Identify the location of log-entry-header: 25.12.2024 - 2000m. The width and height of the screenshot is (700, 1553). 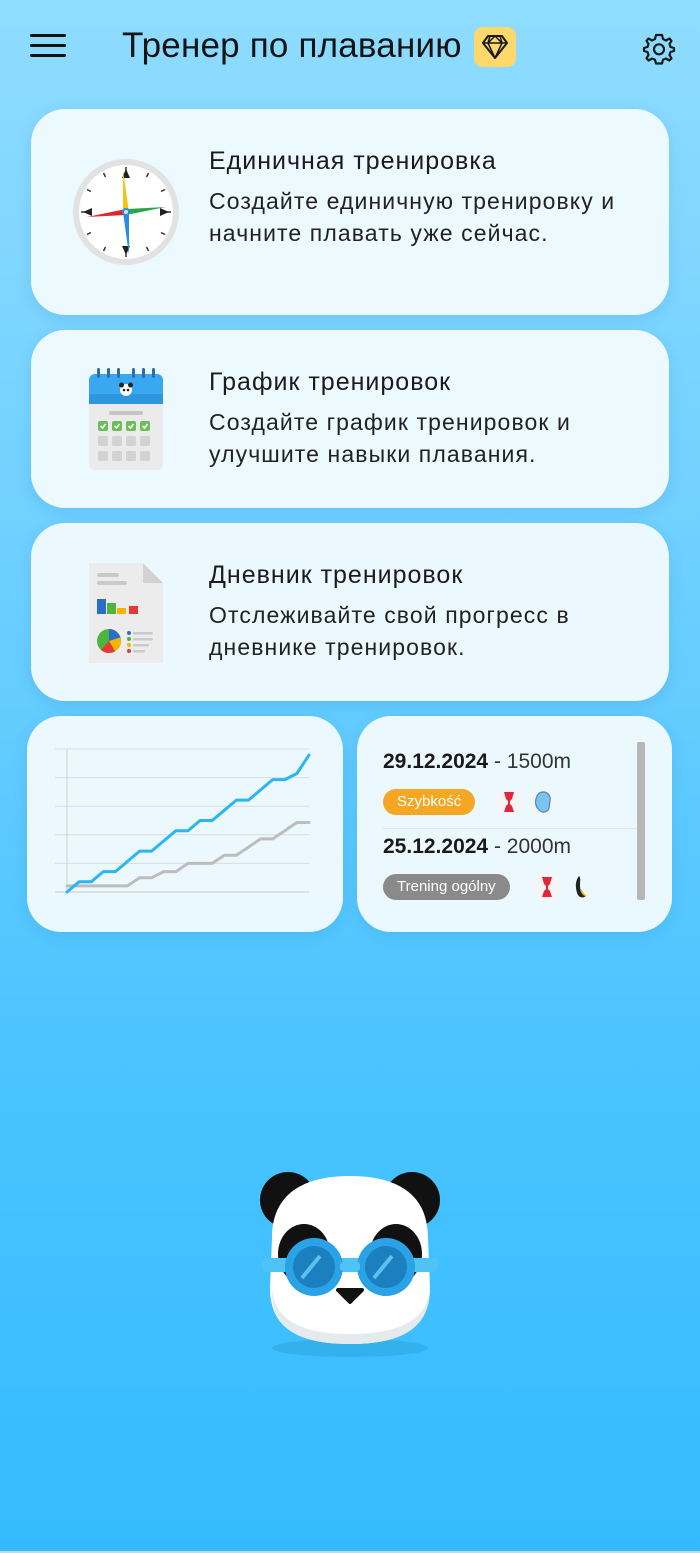
(477, 846).